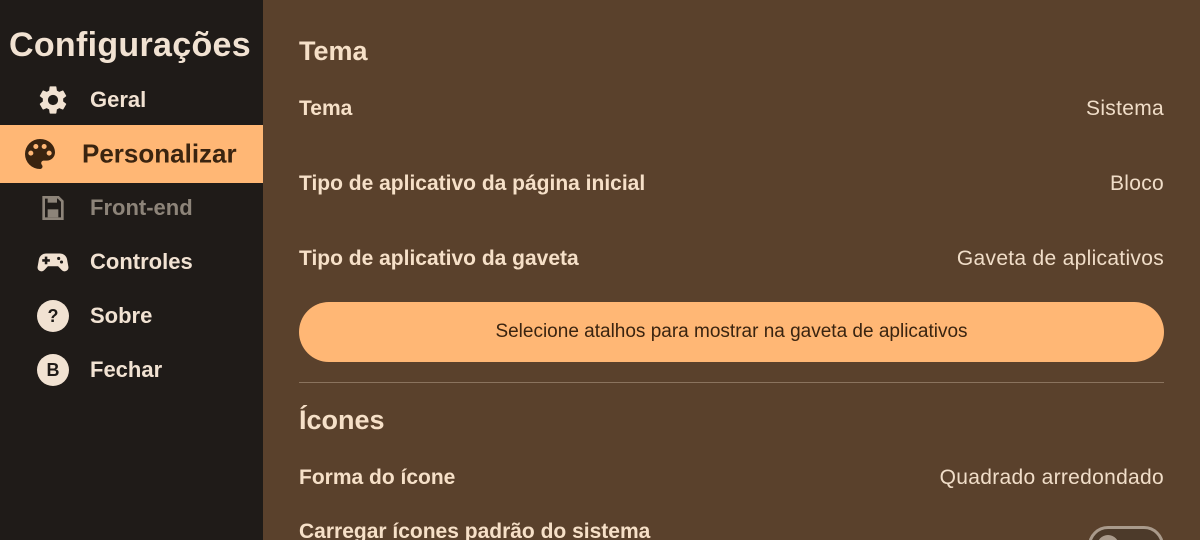 This screenshot has height=540, width=1200. I want to click on setting-row-tema: Tema Sistema, so click(731, 109).